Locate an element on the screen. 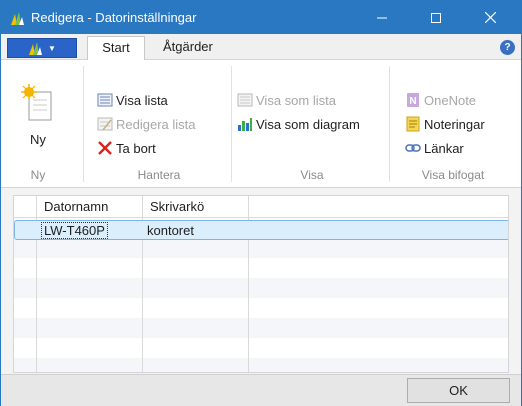 This screenshot has height=406, width=522. cell-computer-name: LW-T460P is located at coordinates (74, 230).